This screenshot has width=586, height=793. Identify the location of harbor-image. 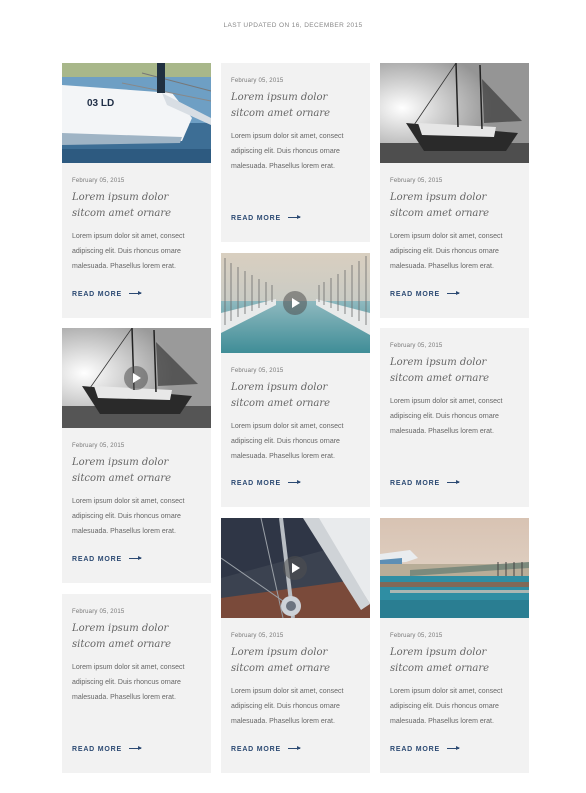
(454, 568).